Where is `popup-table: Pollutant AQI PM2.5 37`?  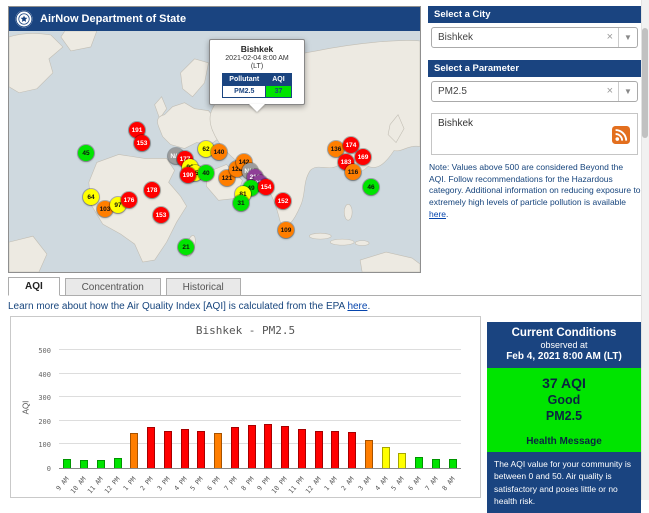
popup-table: Pollutant AQI PM2.5 37 is located at coordinates (257, 85).